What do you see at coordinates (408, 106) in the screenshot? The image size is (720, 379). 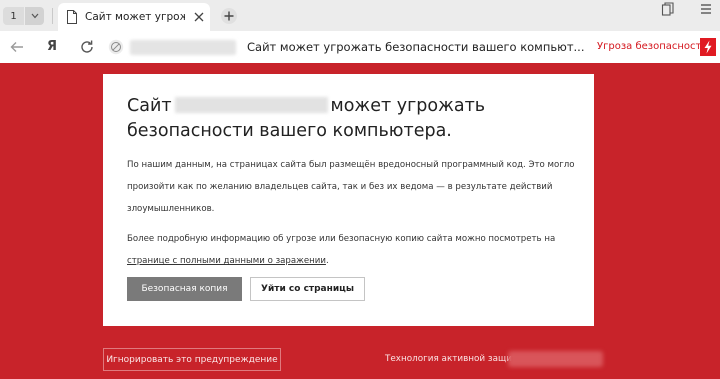 I see `heading-suffix: может угрожать` at bounding box center [408, 106].